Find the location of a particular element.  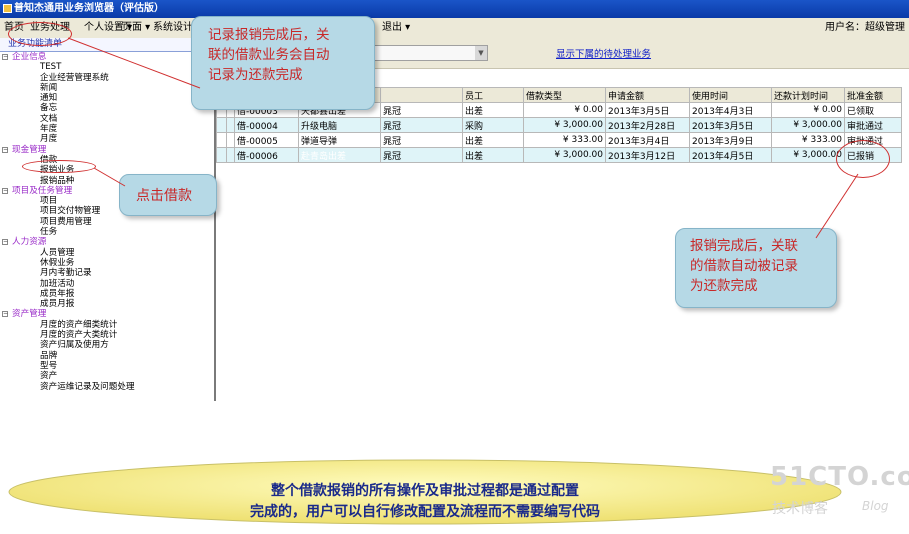

watermark-logo: 51CTO.com 技术博客 Blog is located at coordinates (839, 492).